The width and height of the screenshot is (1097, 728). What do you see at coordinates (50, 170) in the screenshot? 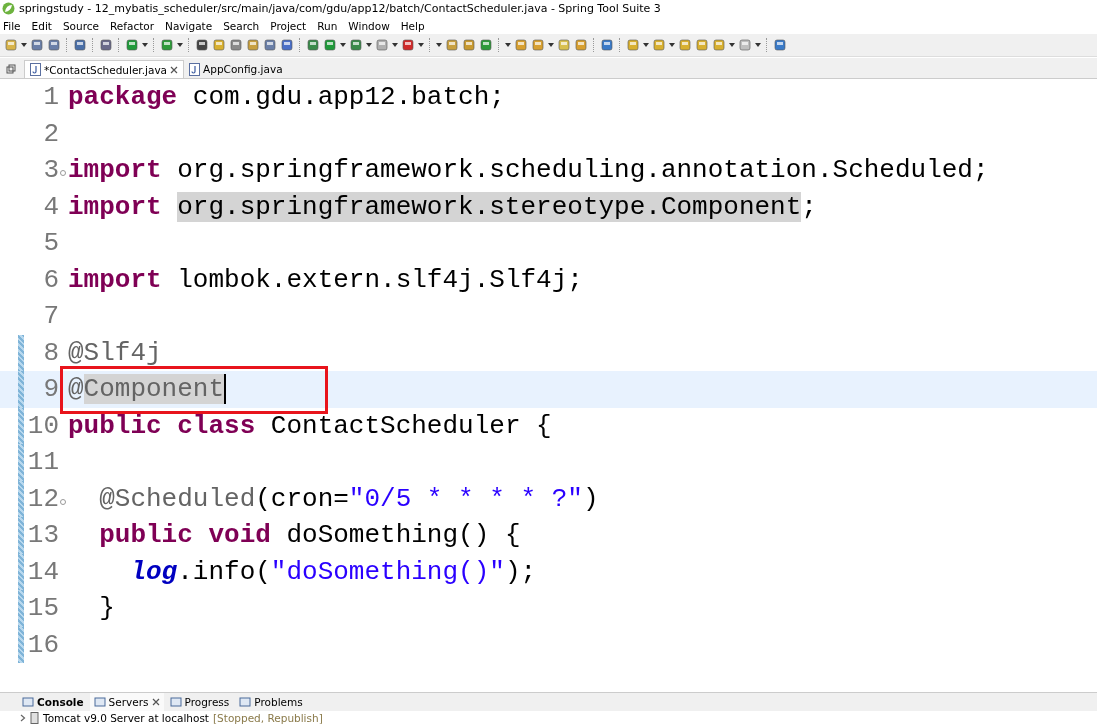
I see `line-number: 3` at bounding box center [50, 170].